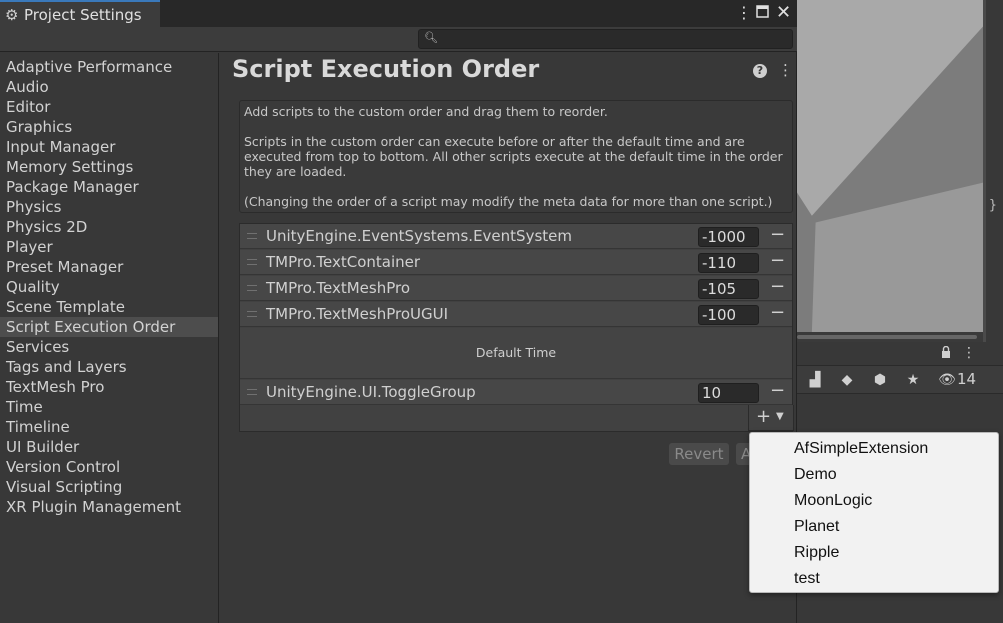  Describe the element at coordinates (874, 553) in the screenshot. I see `menu-item: Ripple` at that location.